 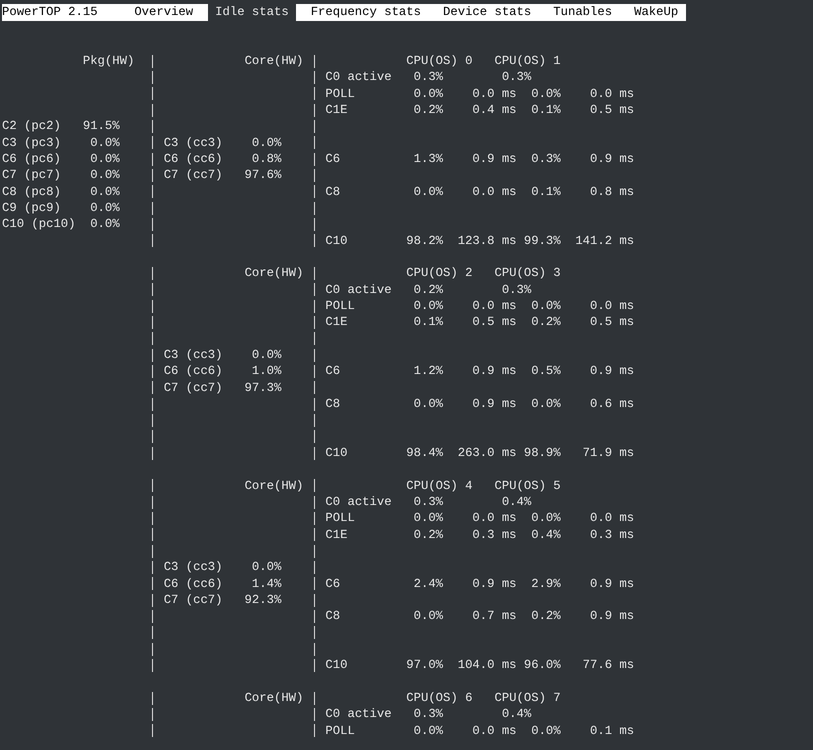 I want to click on residency-value: 1.0%, so click(x=267, y=371).